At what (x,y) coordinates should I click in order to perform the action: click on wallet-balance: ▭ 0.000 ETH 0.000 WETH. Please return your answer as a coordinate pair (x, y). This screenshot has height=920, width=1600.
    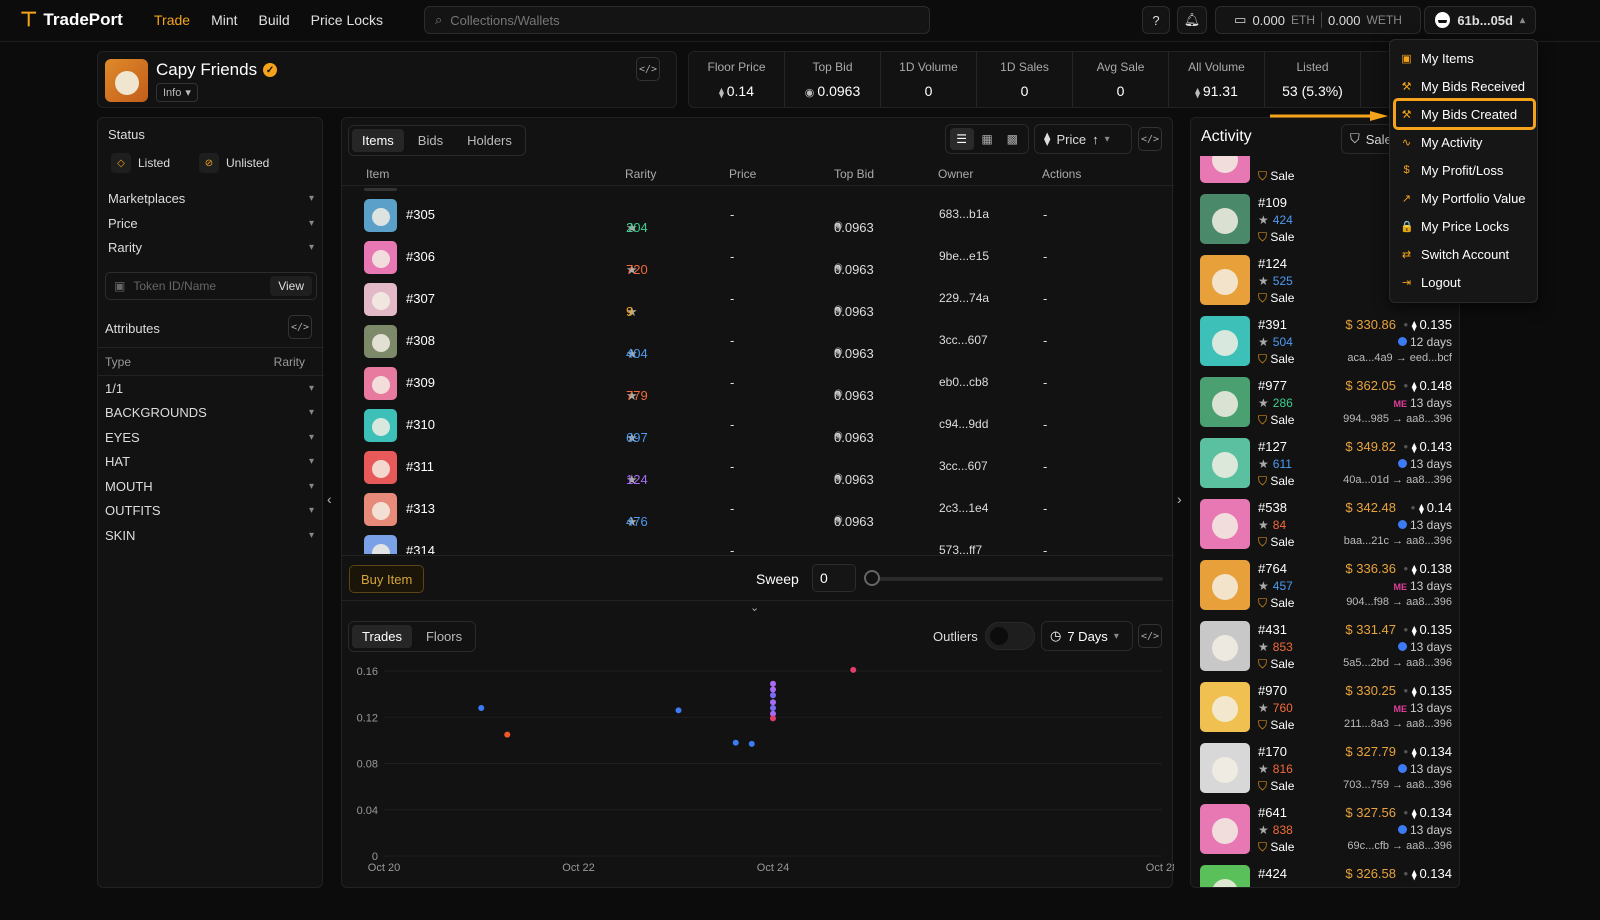
    Looking at the image, I should click on (1318, 20).